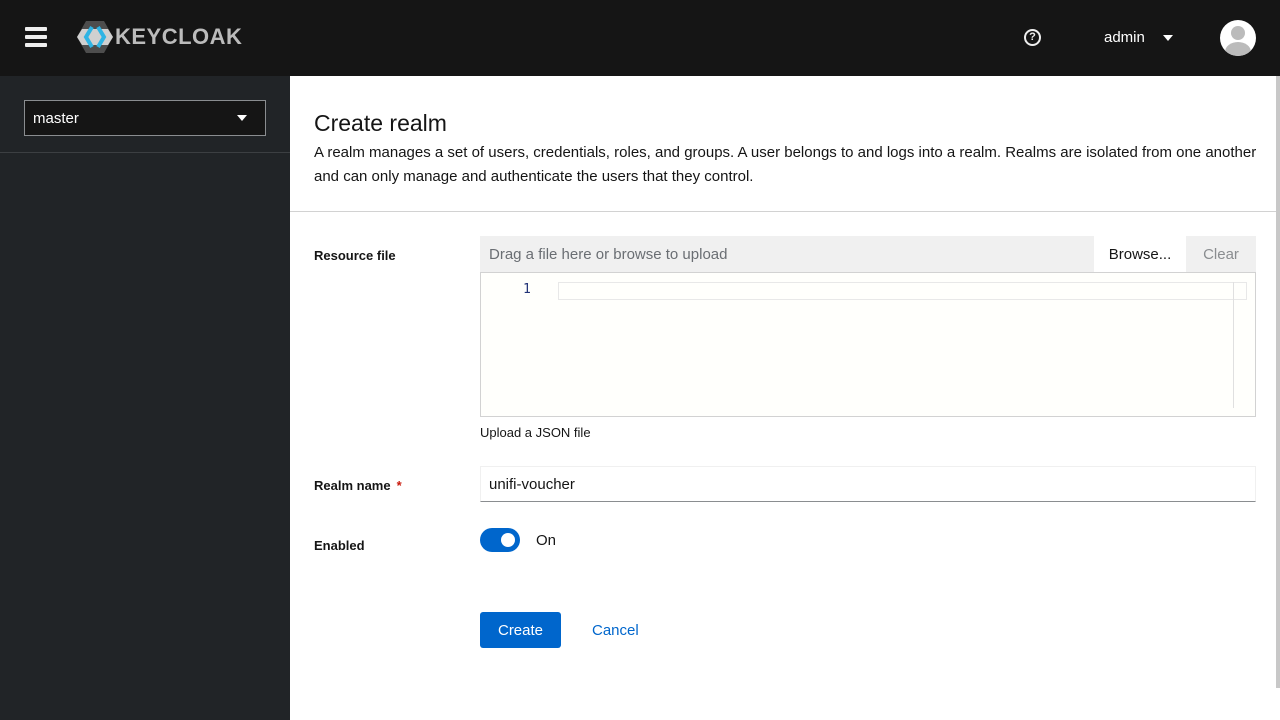  Describe the element at coordinates (500, 540) in the screenshot. I see `enabled-toggle` at that location.